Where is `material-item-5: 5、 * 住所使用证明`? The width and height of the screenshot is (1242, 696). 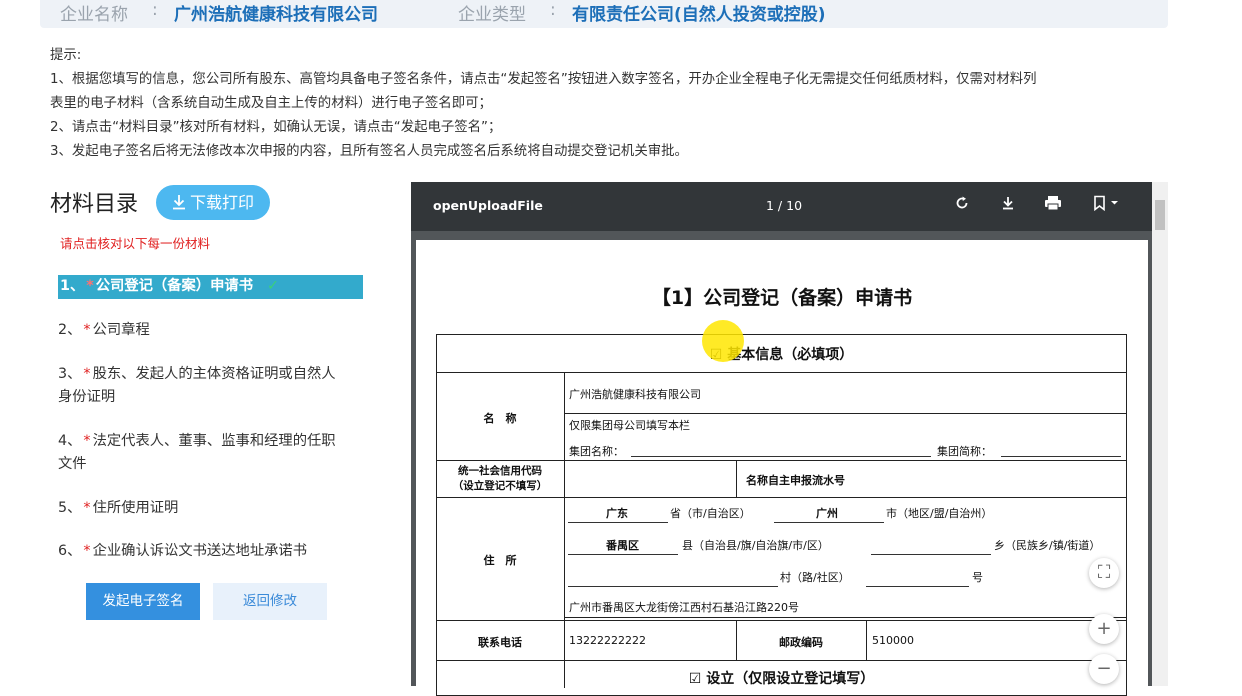 material-item-5: 5、 * 住所使用证明 is located at coordinates (208, 508).